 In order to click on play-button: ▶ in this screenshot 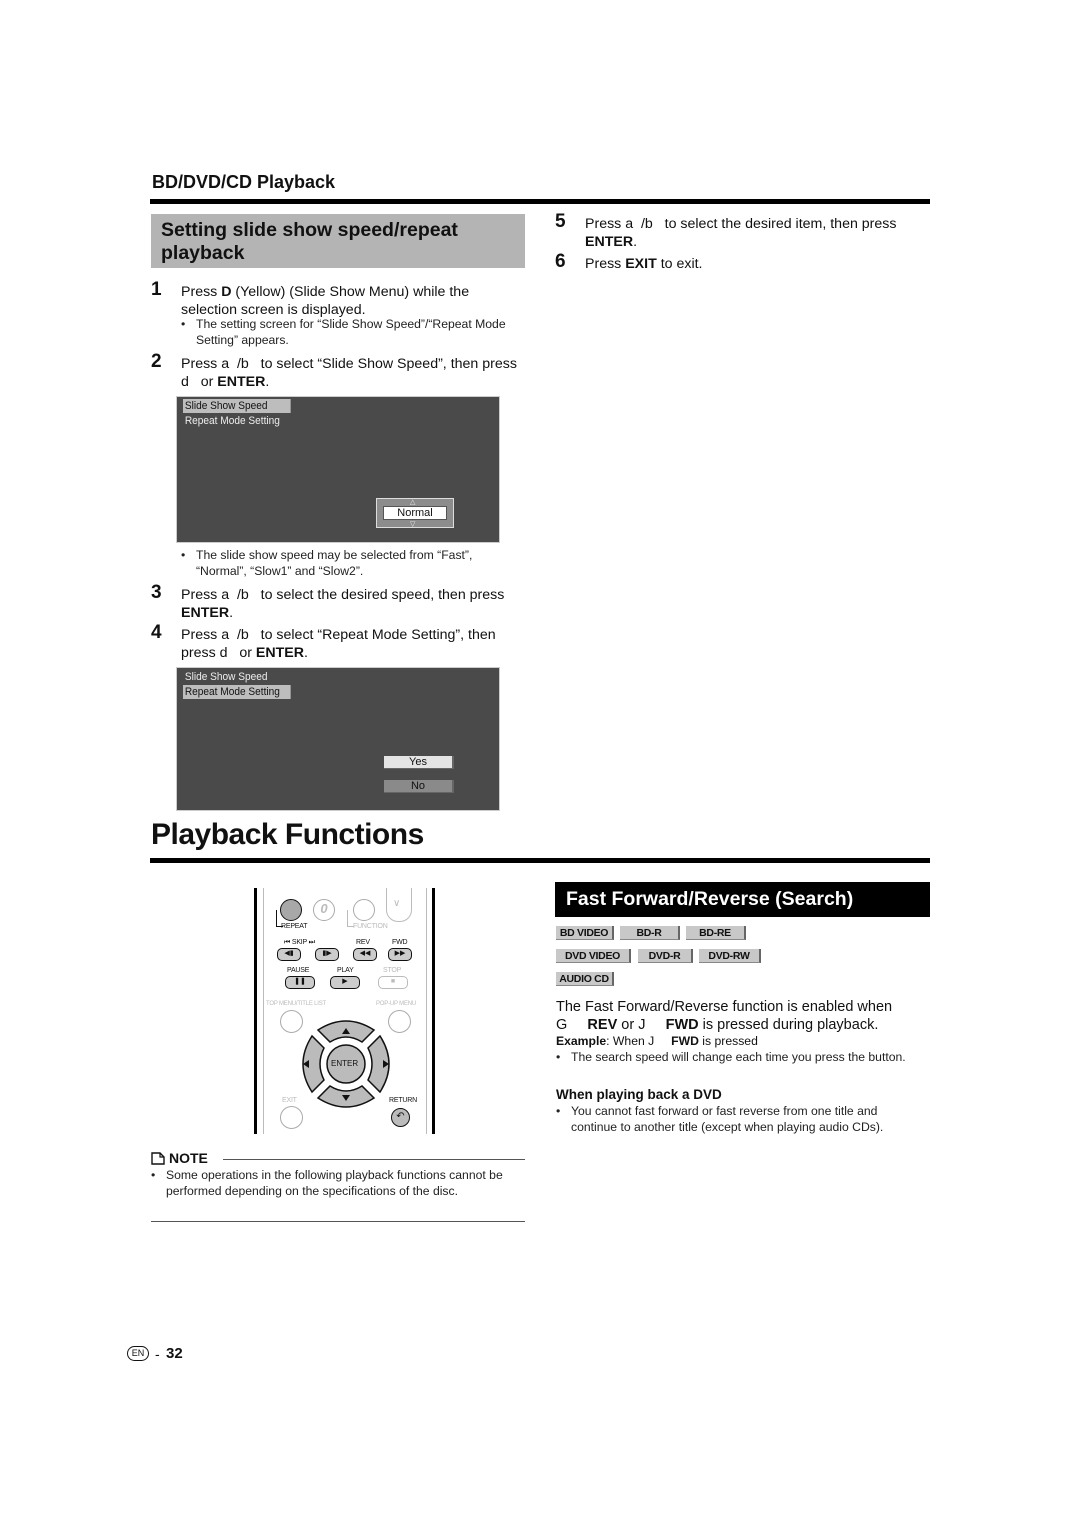, I will do `click(345, 982)`.